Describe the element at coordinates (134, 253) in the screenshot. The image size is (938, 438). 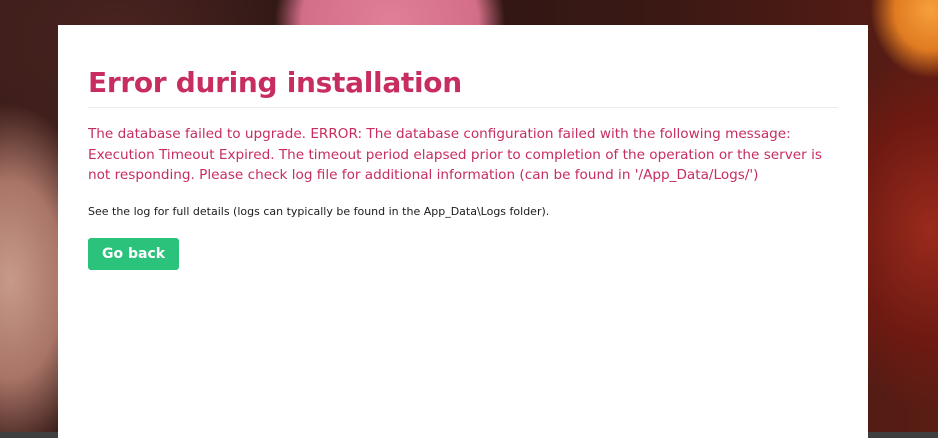
I see `go-back-button: Go back` at that location.